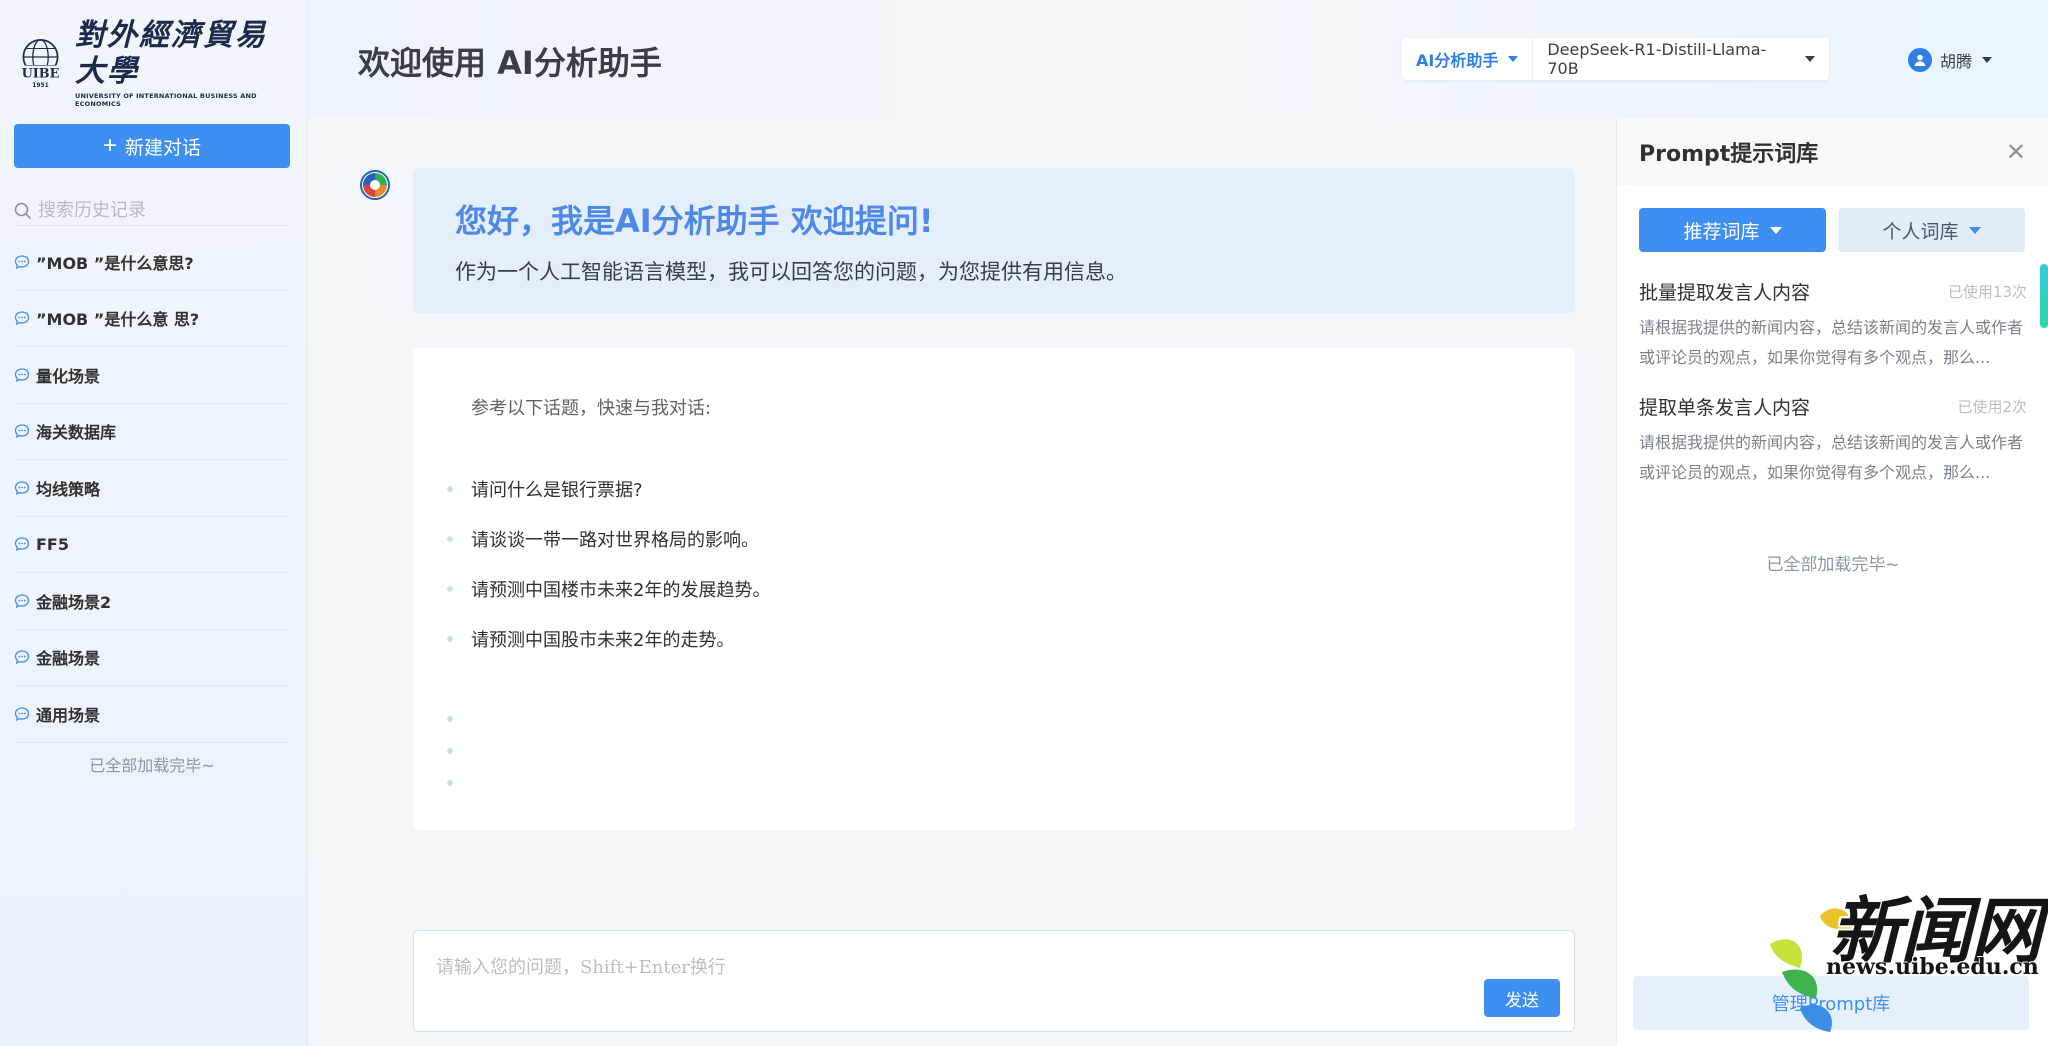 Image resolution: width=2048 pixels, height=1046 pixels. I want to click on history-item: 量化场景, so click(152, 375).